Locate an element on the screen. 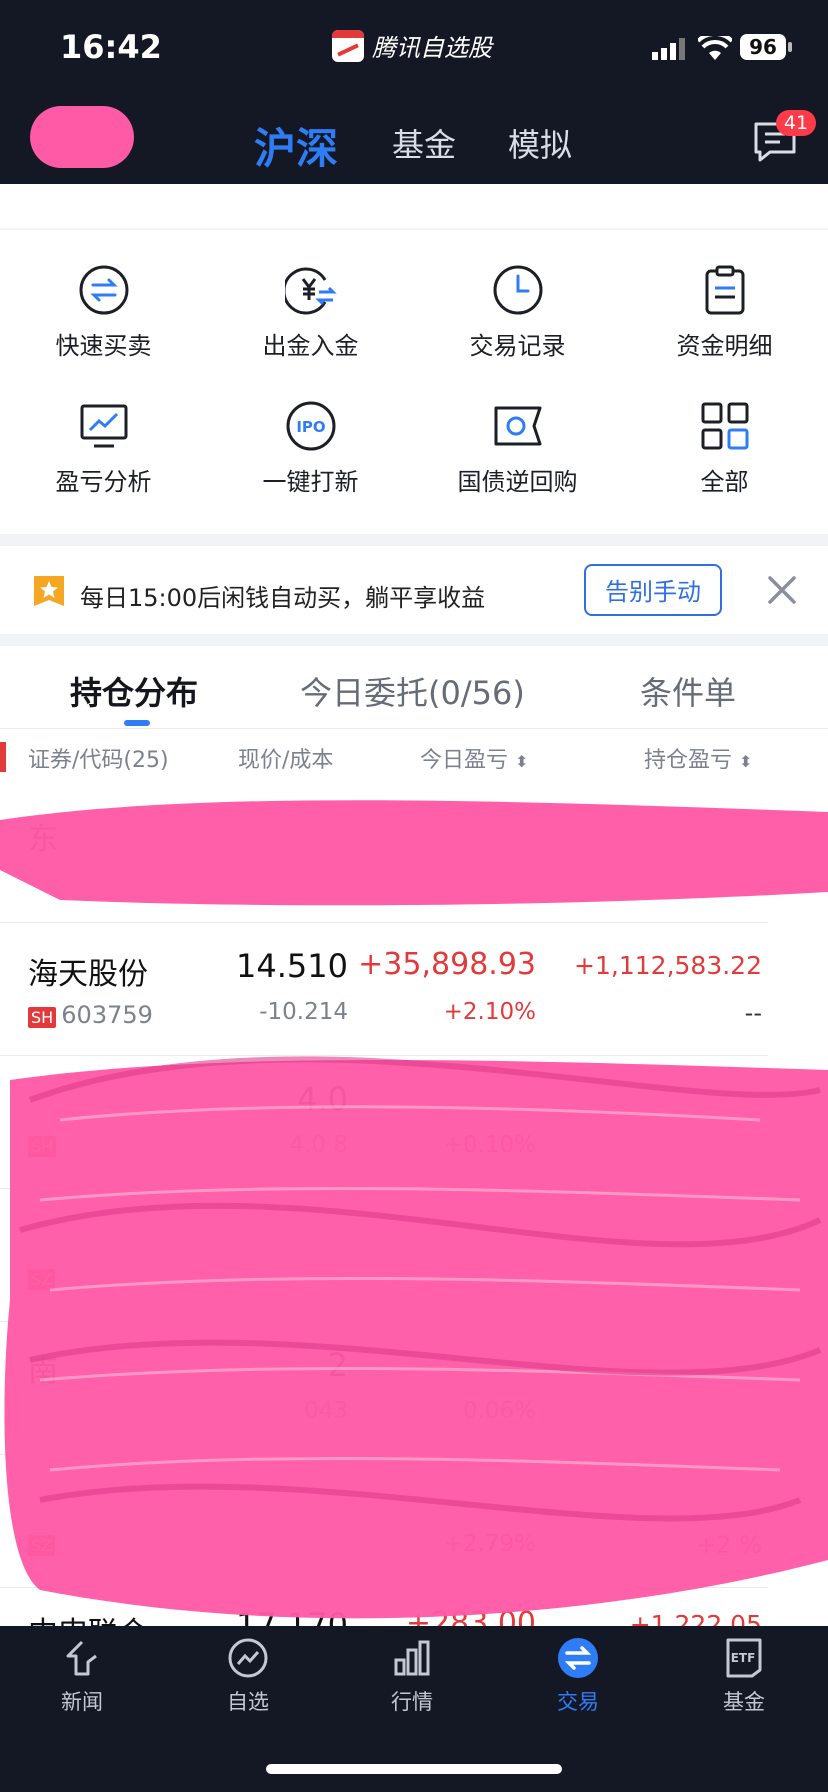 The width and height of the screenshot is (828, 1792). tab-today-orders: 今日委托(0/56) is located at coordinates (412, 691).